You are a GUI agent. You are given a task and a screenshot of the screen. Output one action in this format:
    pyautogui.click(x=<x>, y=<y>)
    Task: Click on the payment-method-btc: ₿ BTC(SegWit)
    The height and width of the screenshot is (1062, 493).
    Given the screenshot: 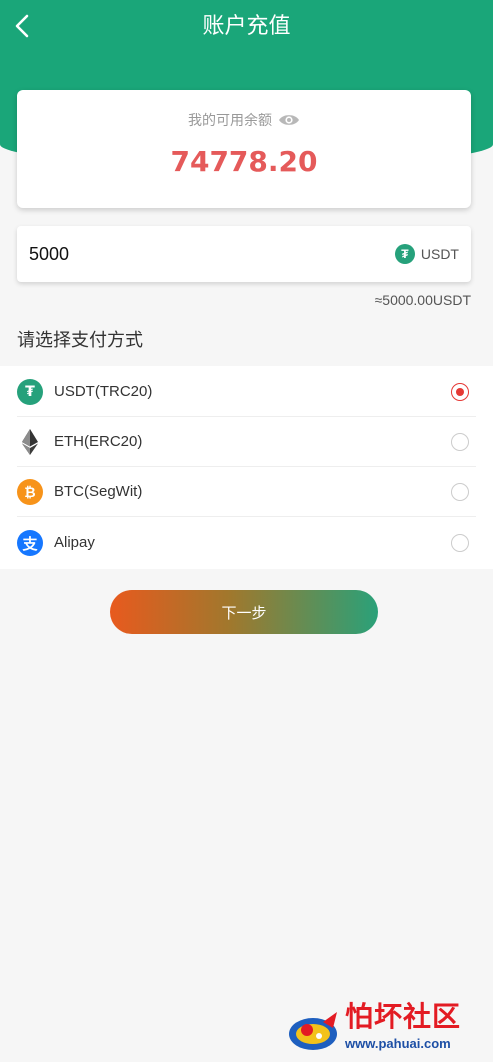 What is the action you would take?
    pyautogui.click(x=246, y=492)
    